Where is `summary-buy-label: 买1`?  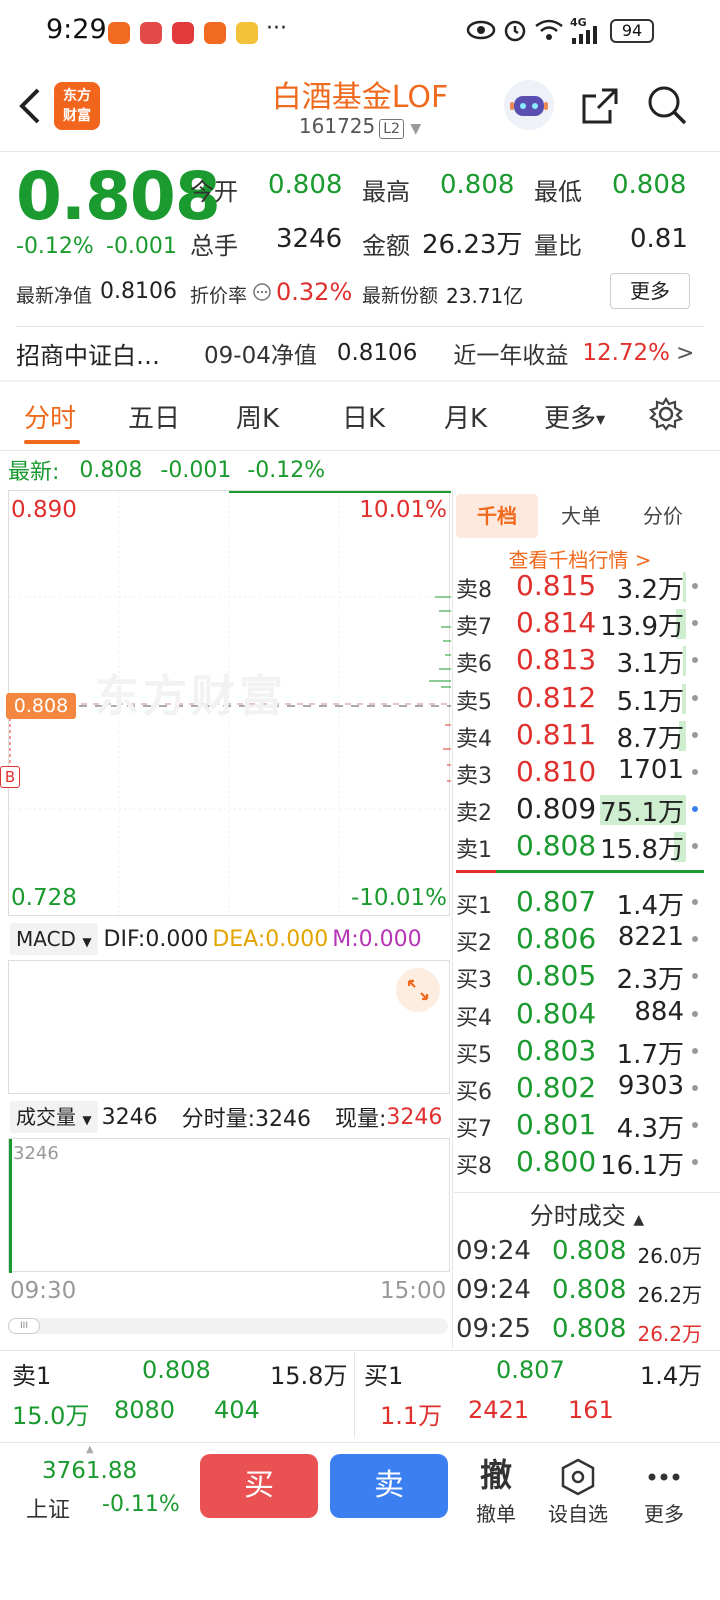 summary-buy-label: 买1 is located at coordinates (384, 1376).